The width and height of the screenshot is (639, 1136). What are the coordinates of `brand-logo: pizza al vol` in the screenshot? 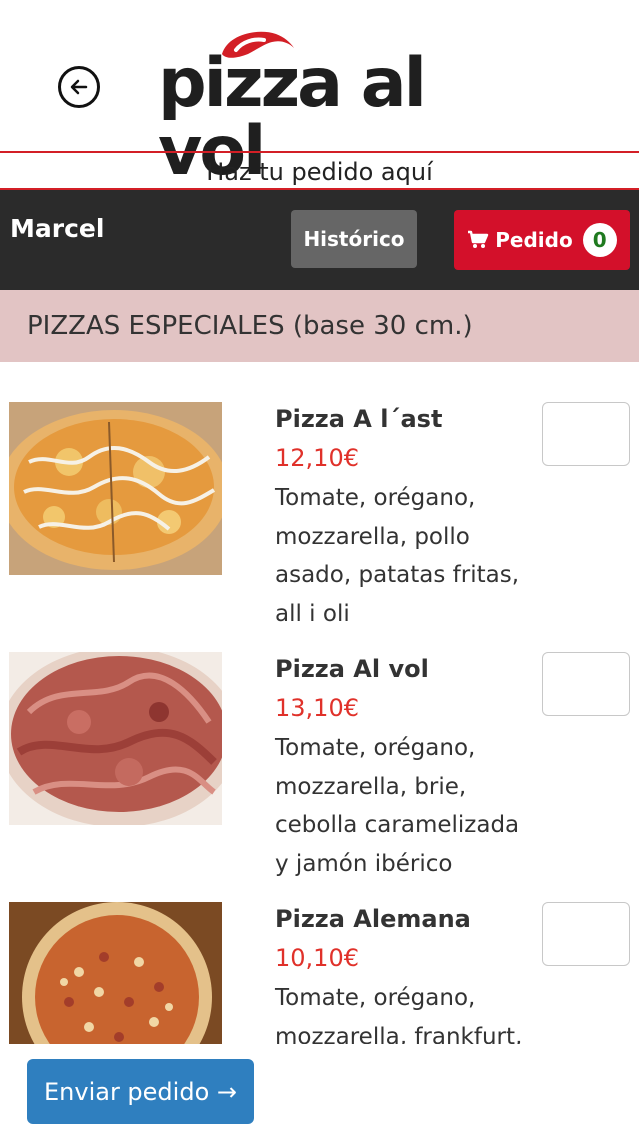 It's located at (323, 107).